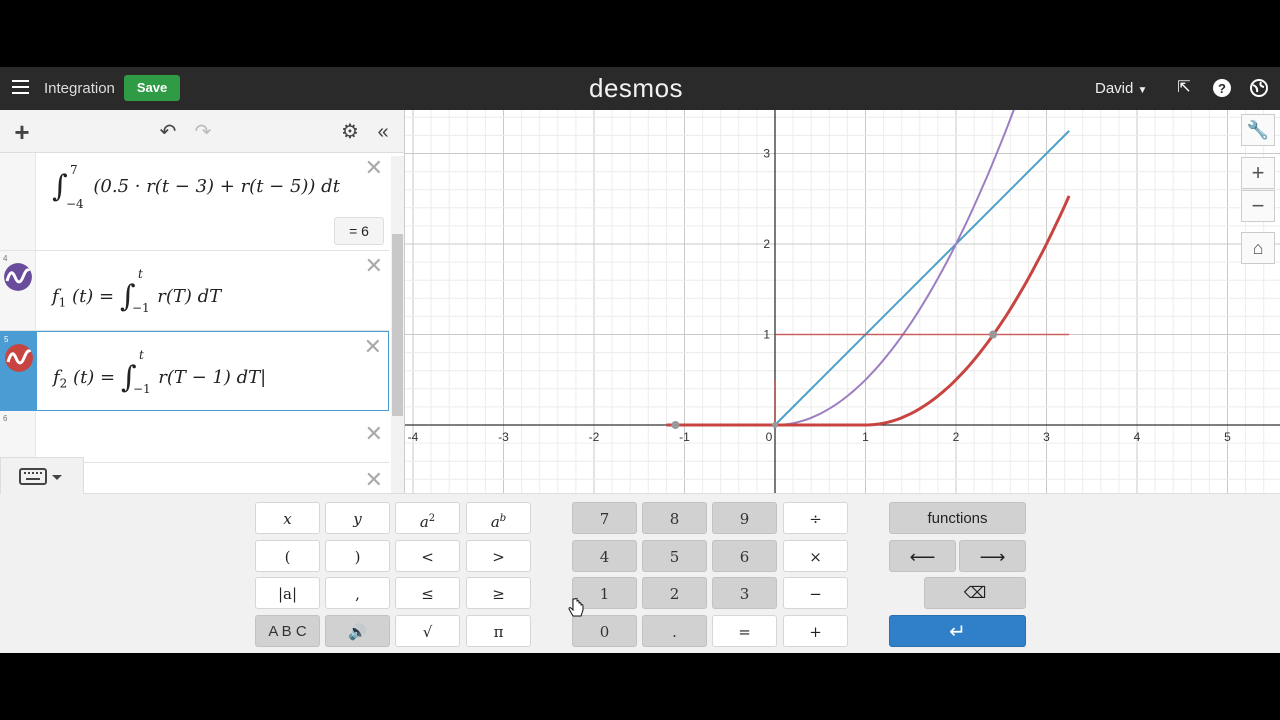 Image resolution: width=1280 pixels, height=720 pixels. Describe the element at coordinates (674, 556) in the screenshot. I see `key-number: 5` at that location.